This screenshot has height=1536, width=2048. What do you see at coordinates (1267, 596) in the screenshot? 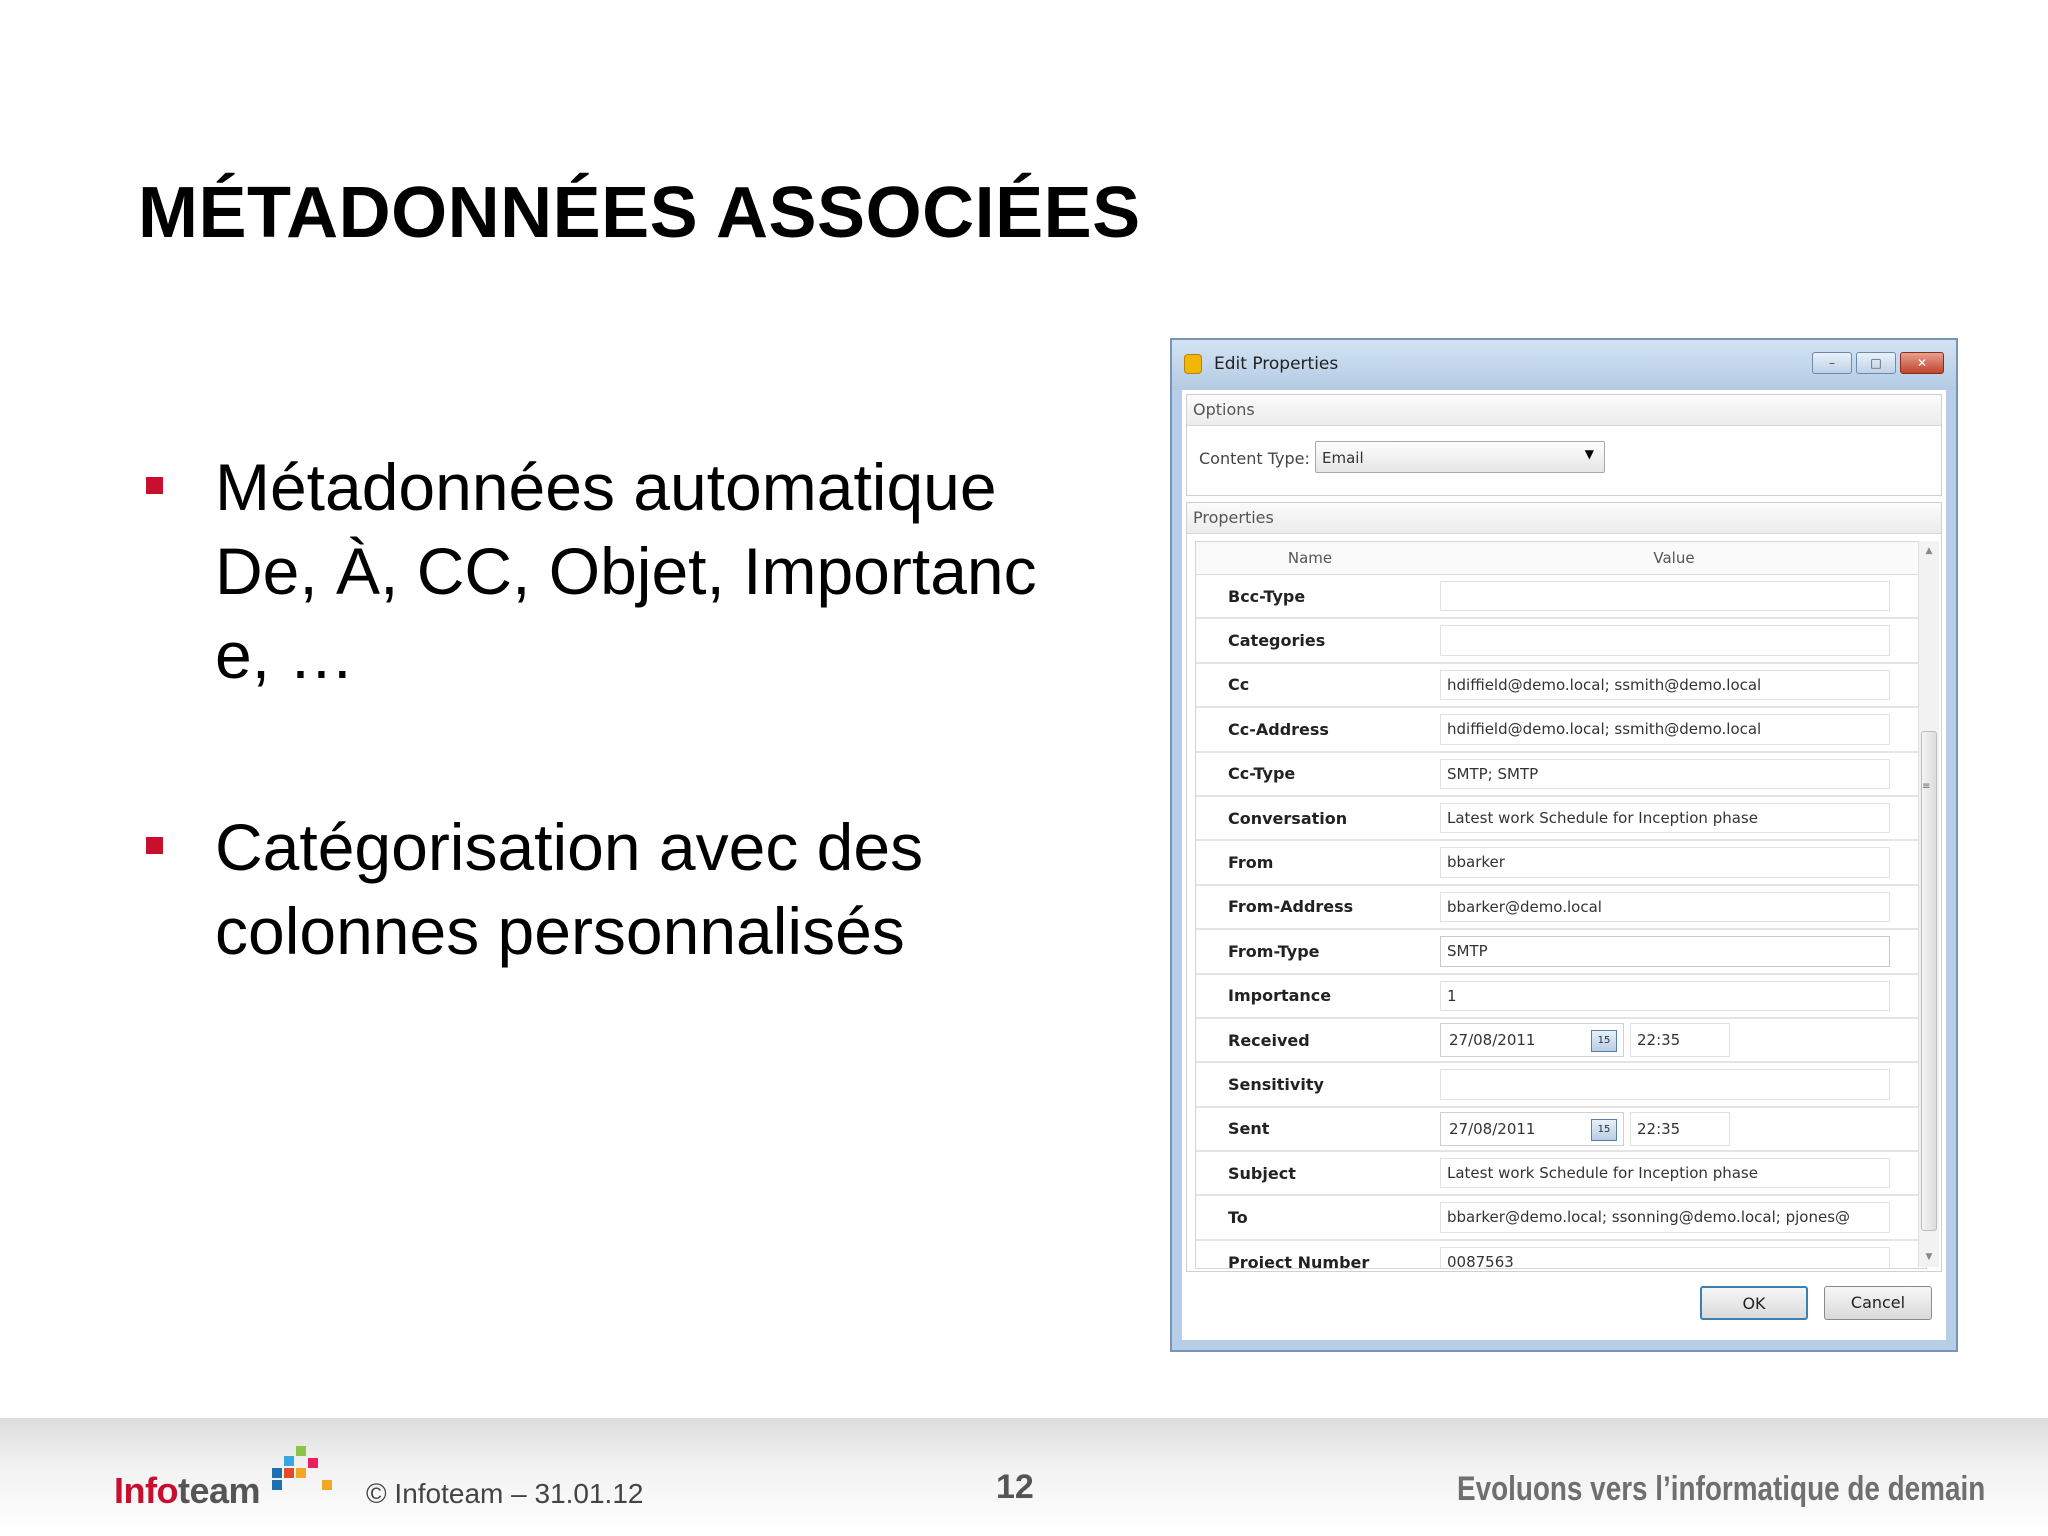
I see `property-name: Bcc-Type` at bounding box center [1267, 596].